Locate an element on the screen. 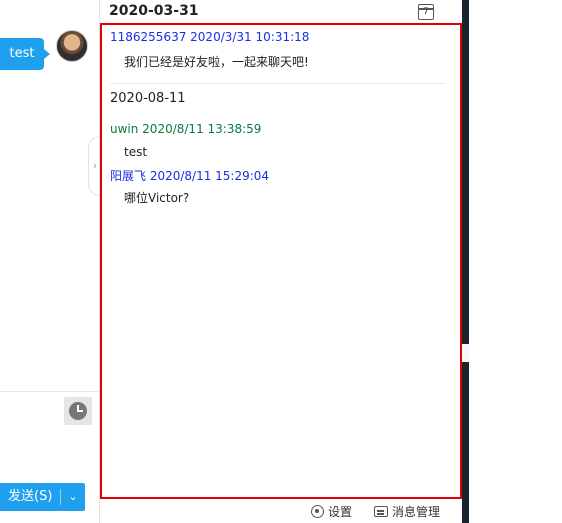 This screenshot has width=562, height=523. message-manager-button: 消息管理 is located at coordinates (407, 511).